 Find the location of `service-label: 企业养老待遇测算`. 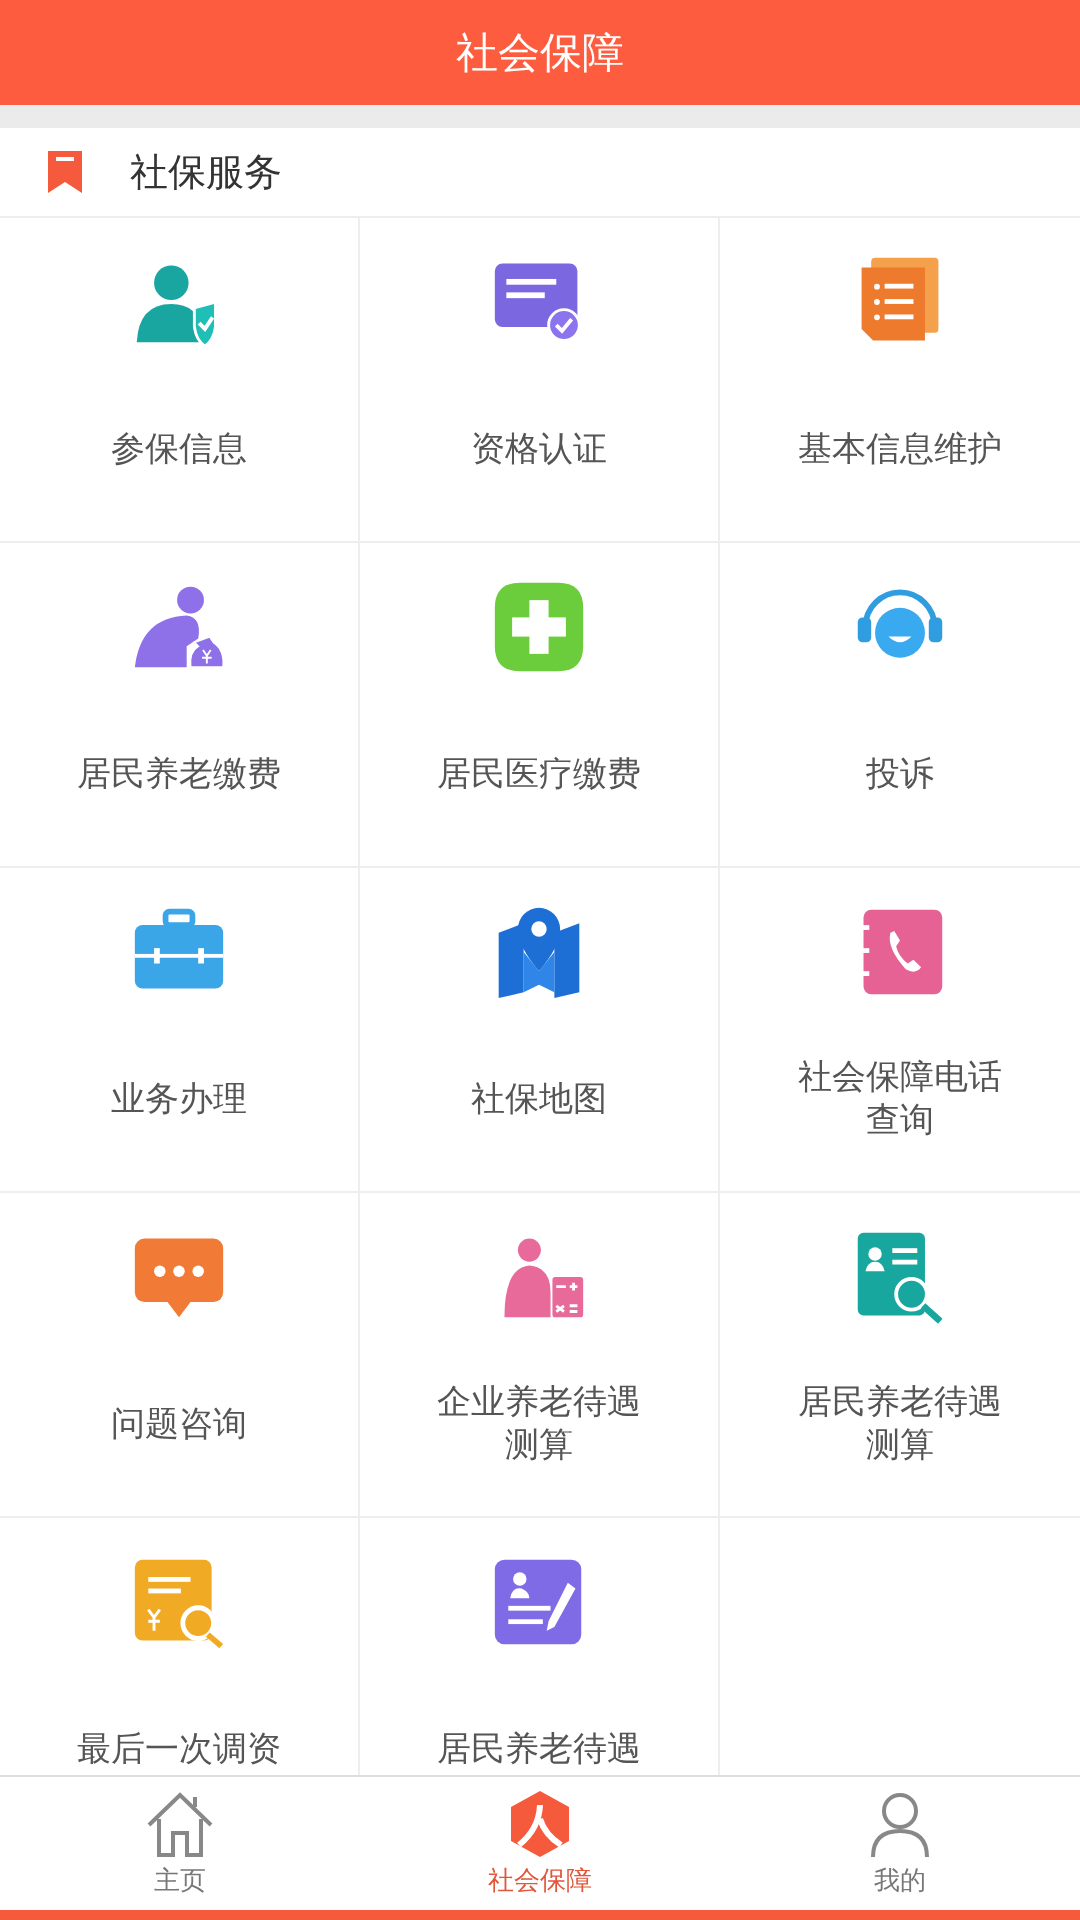

service-label: 企业养老待遇测算 is located at coordinates (539, 1423).